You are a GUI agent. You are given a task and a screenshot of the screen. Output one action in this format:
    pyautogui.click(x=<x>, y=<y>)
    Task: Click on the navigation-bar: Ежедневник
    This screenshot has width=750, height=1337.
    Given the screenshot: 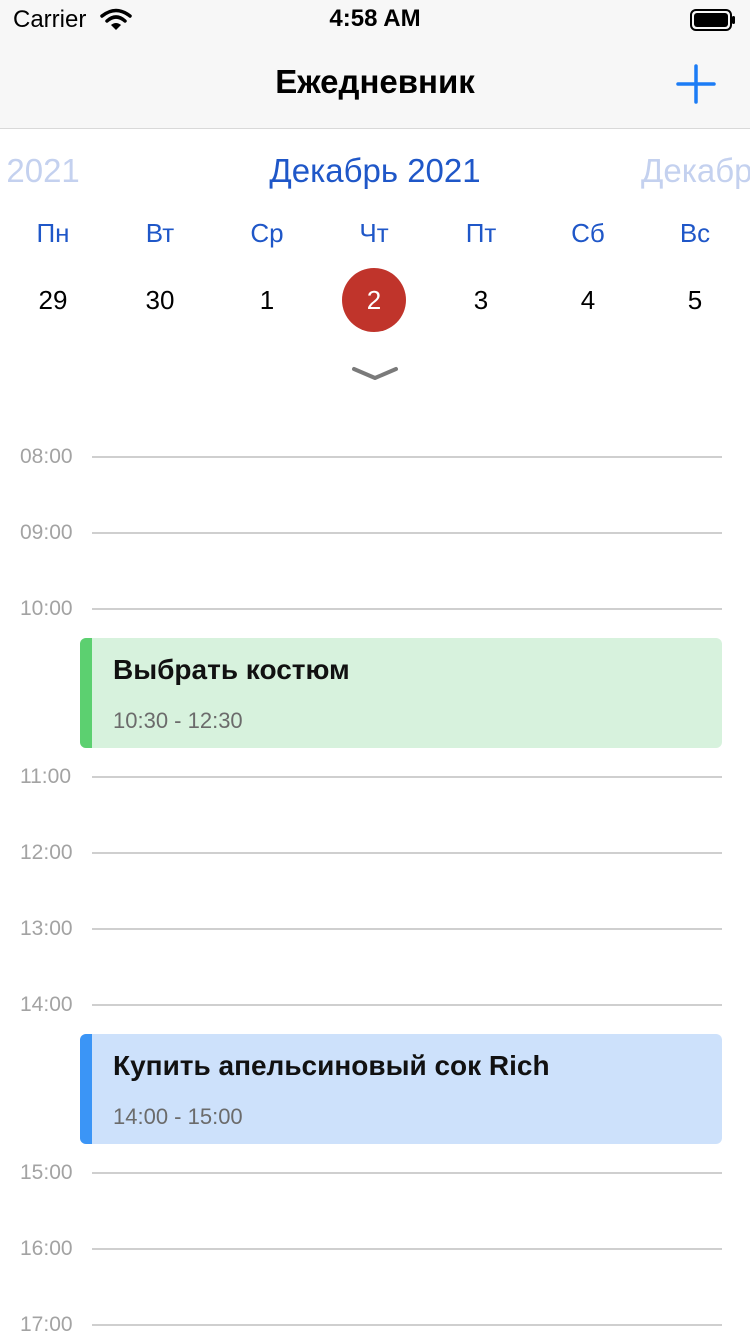 What is the action you would take?
    pyautogui.click(x=375, y=84)
    